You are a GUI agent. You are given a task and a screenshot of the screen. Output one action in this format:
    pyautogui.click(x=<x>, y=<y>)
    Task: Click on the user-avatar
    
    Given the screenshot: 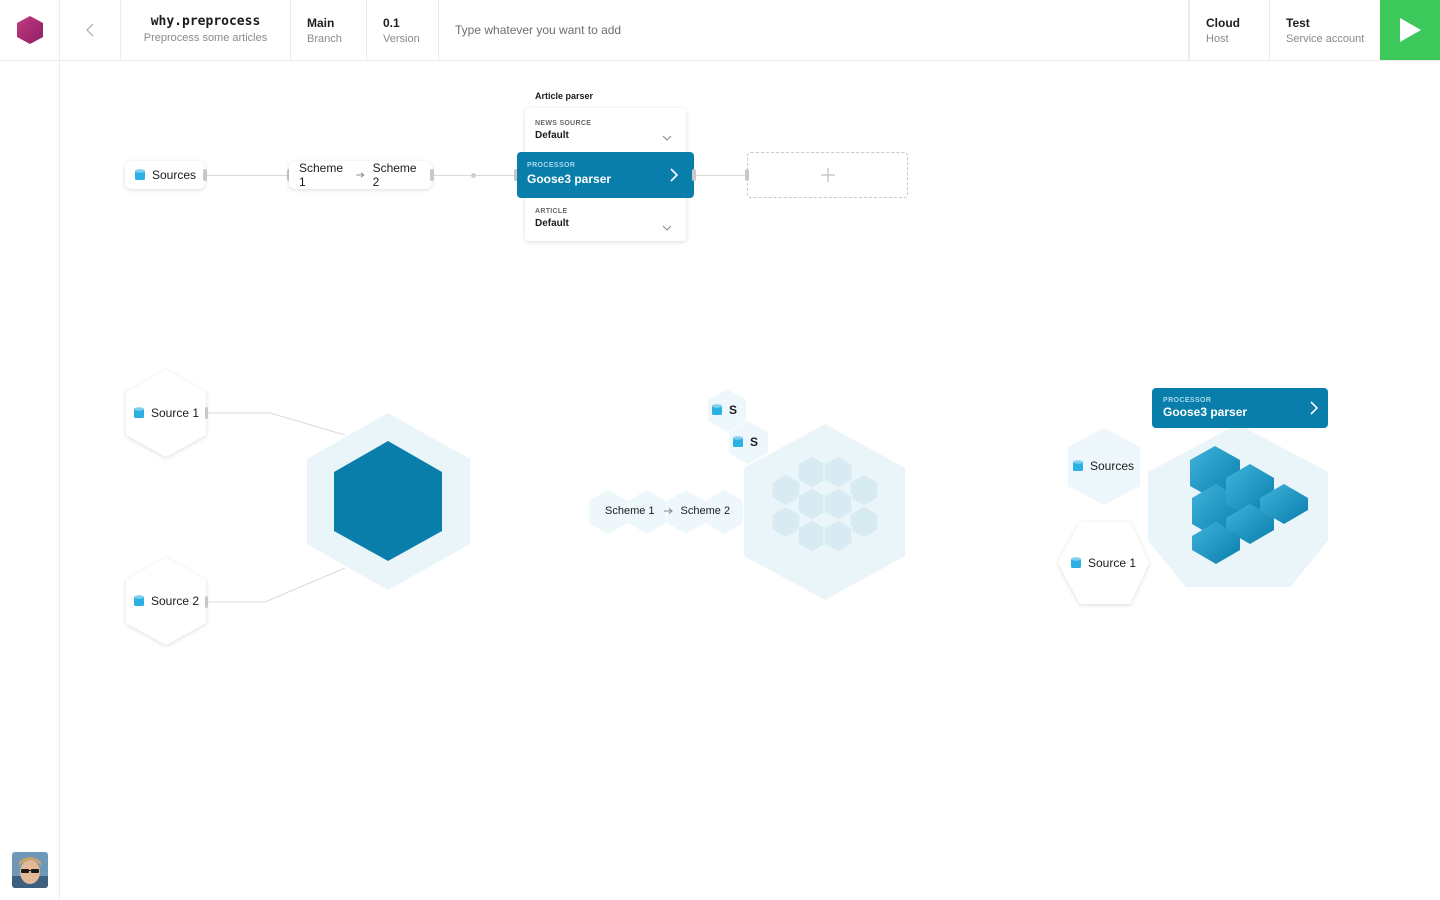 What is the action you would take?
    pyautogui.click(x=30, y=870)
    